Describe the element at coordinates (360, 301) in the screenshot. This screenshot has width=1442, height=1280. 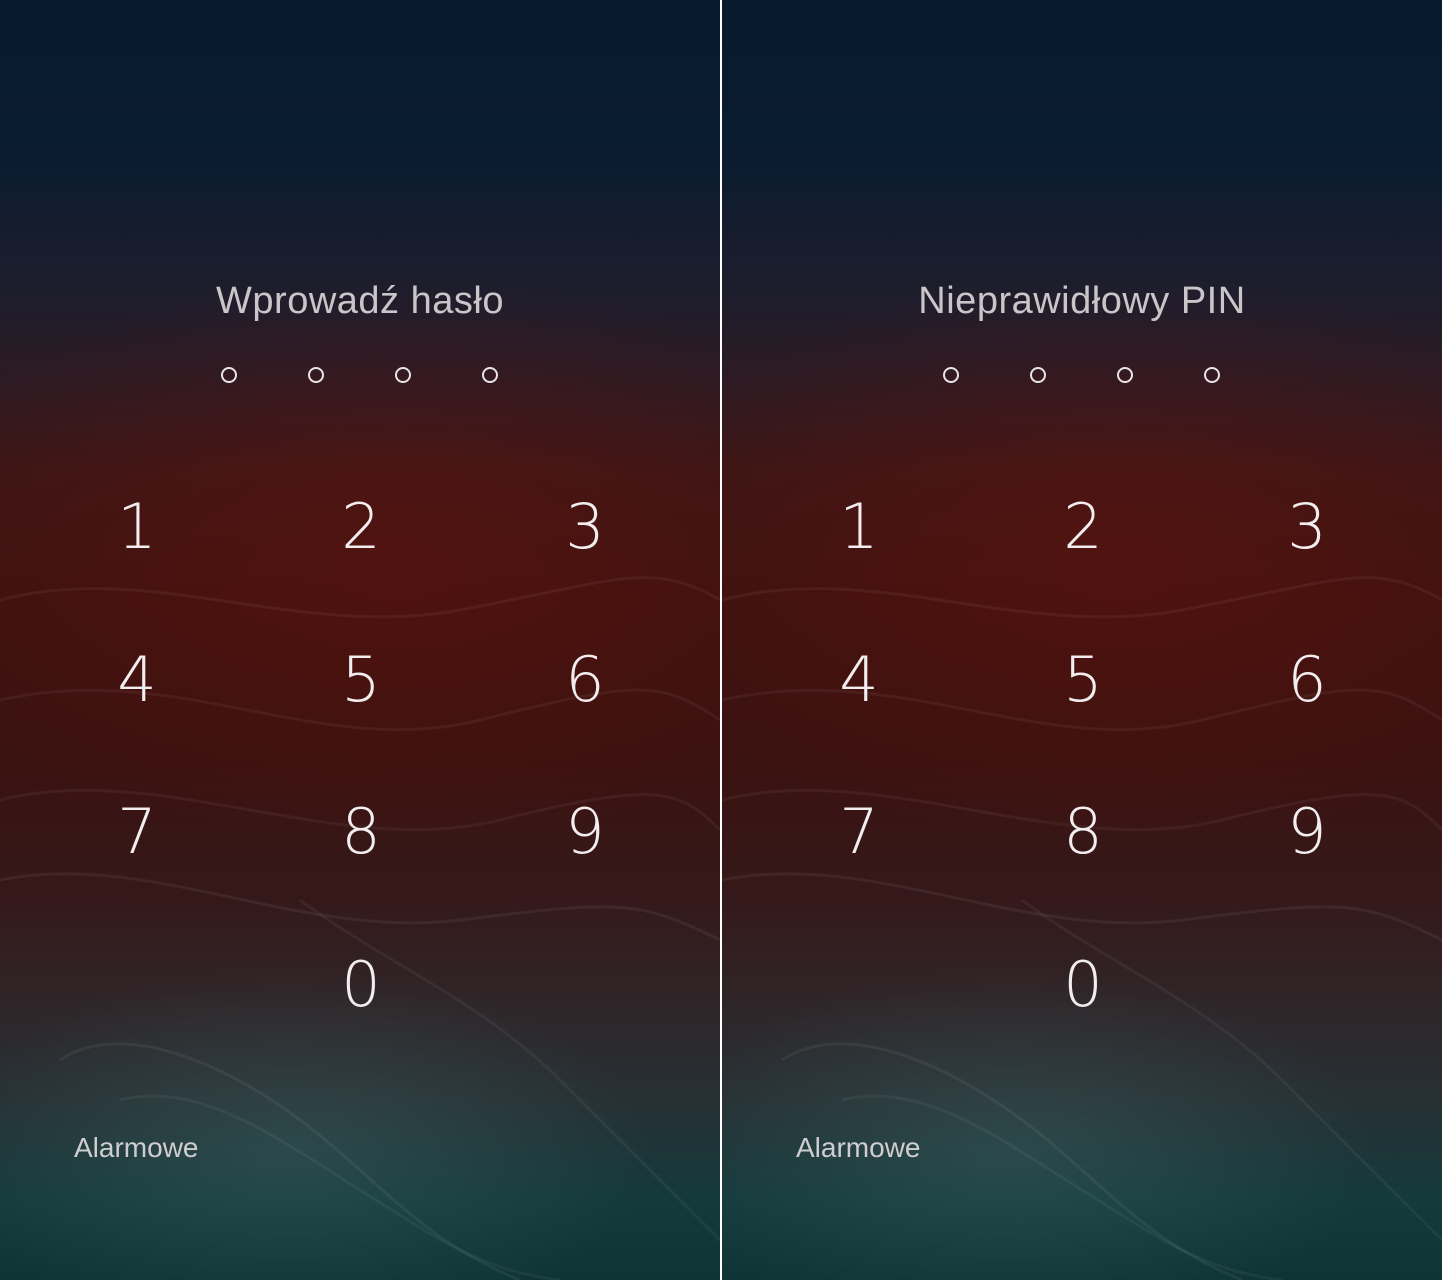
I see `password-prompt-title: Wprowadź hasło` at that location.